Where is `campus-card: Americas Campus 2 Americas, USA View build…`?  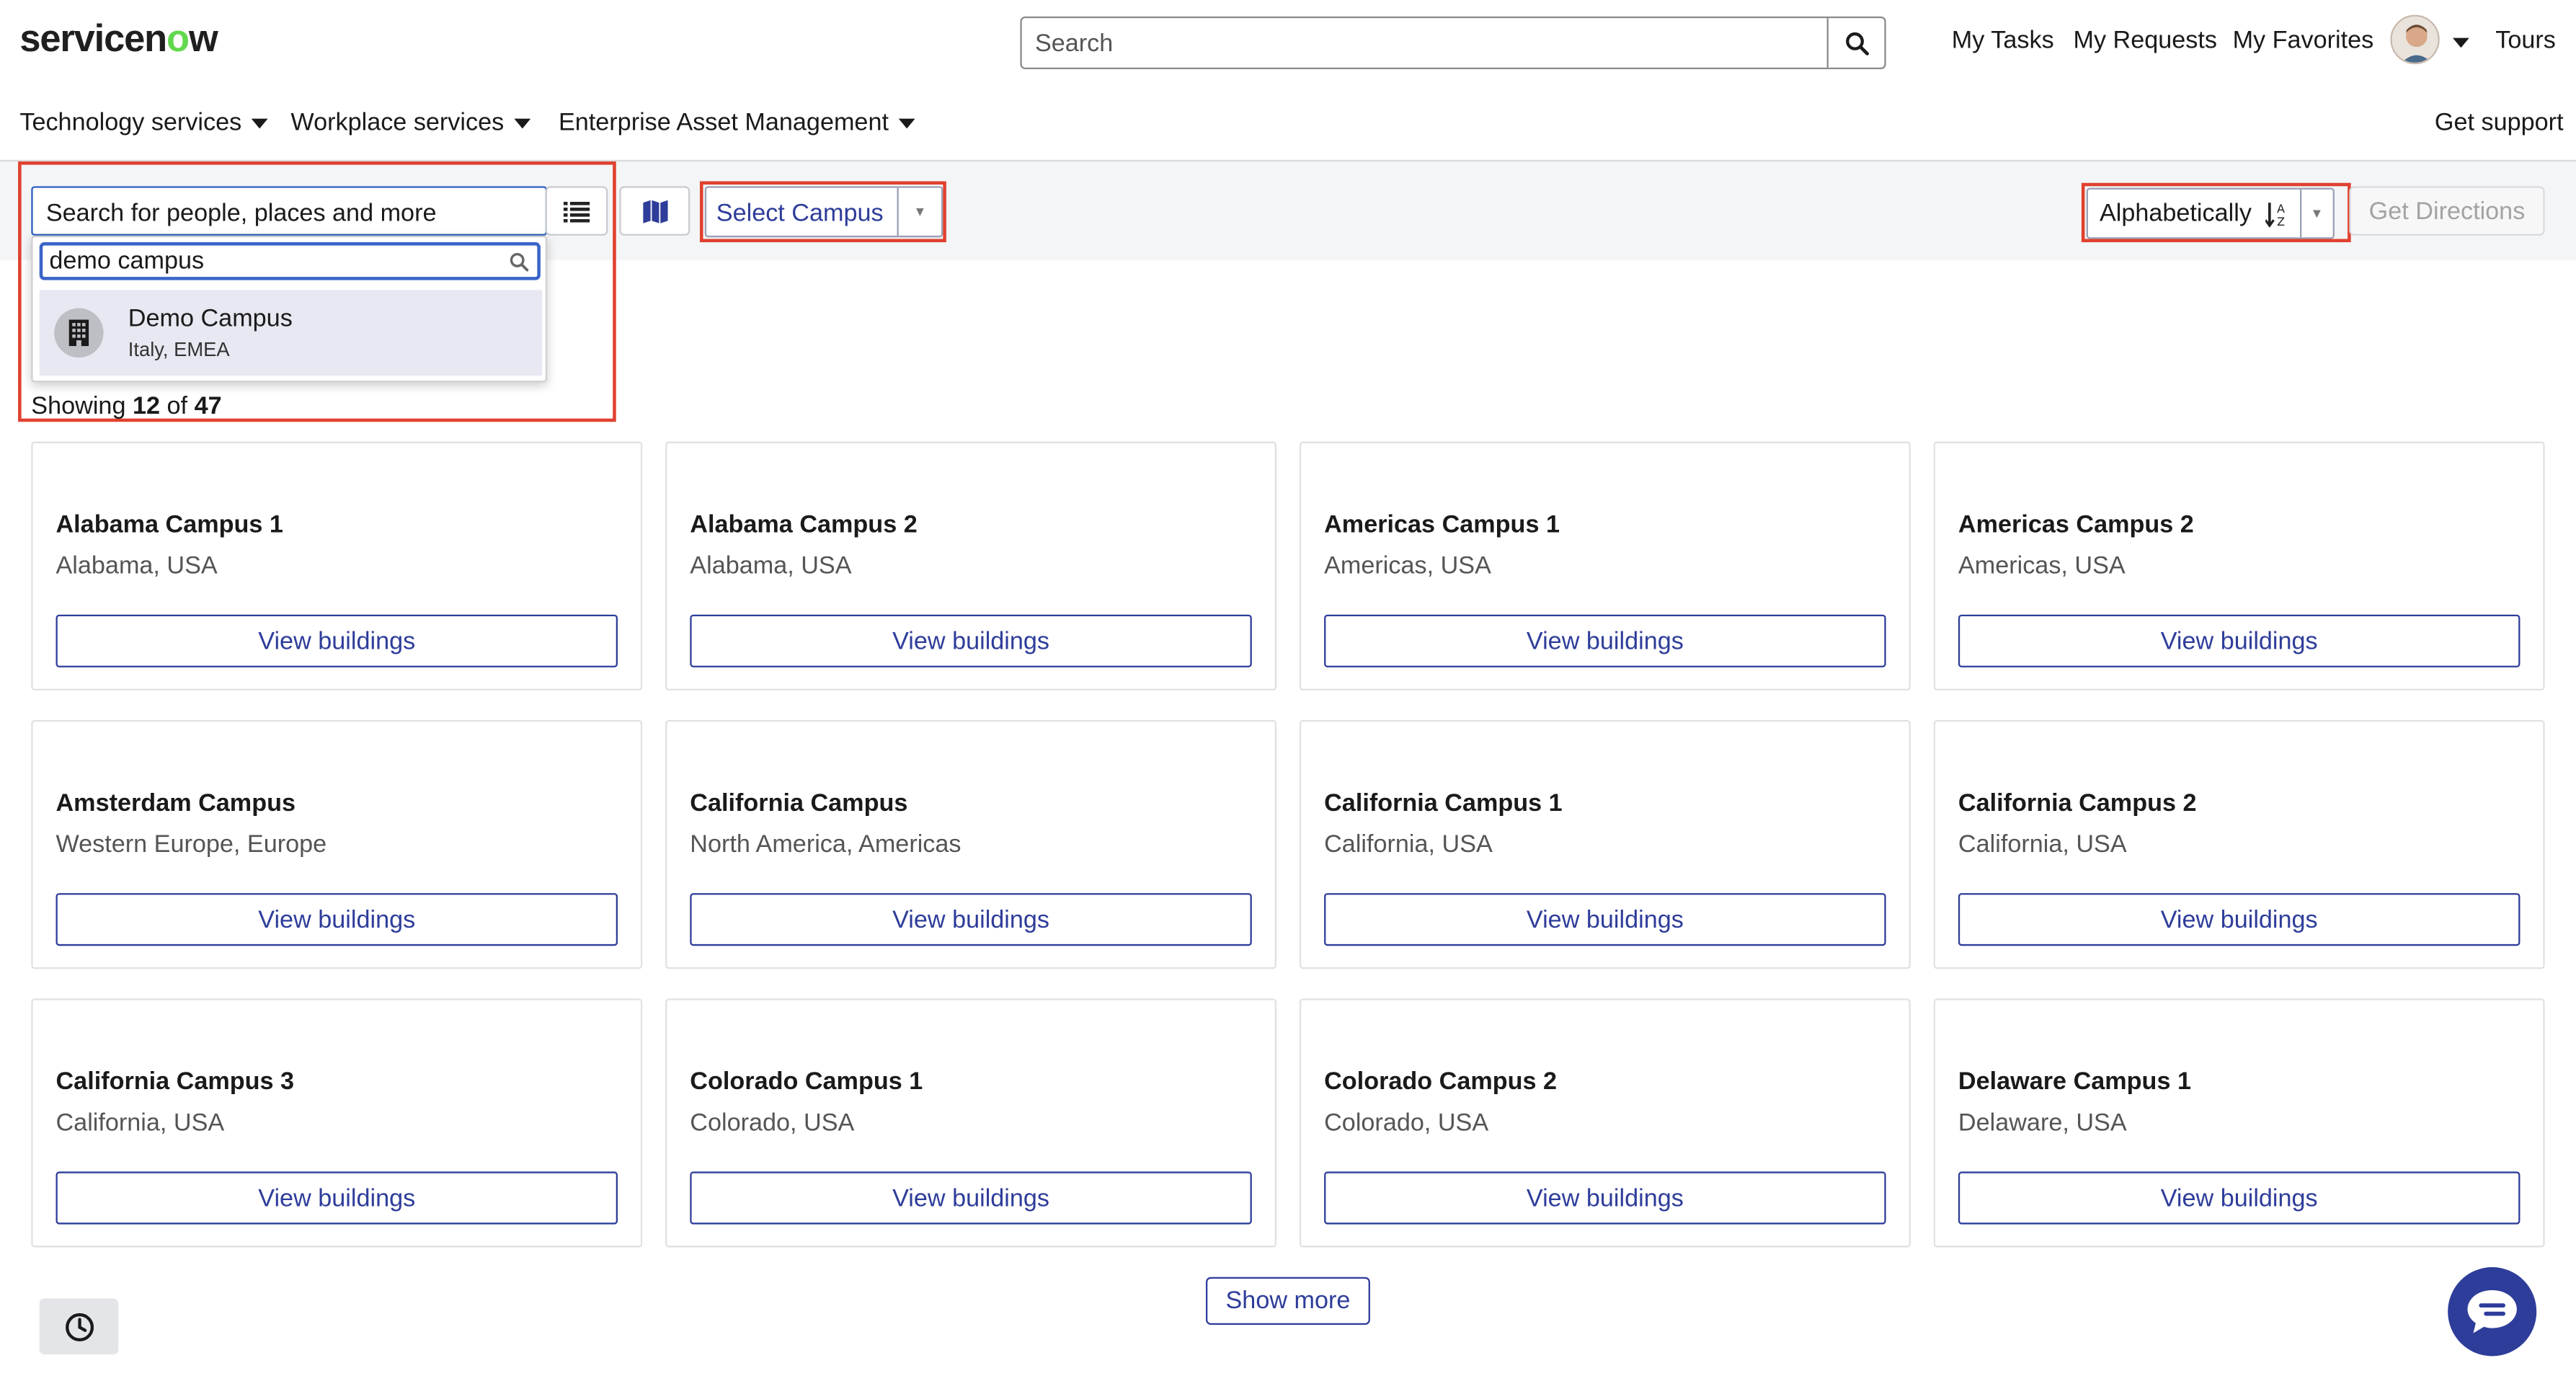
campus-card: Americas Campus 2 Americas, USA View build… is located at coordinates (2239, 566).